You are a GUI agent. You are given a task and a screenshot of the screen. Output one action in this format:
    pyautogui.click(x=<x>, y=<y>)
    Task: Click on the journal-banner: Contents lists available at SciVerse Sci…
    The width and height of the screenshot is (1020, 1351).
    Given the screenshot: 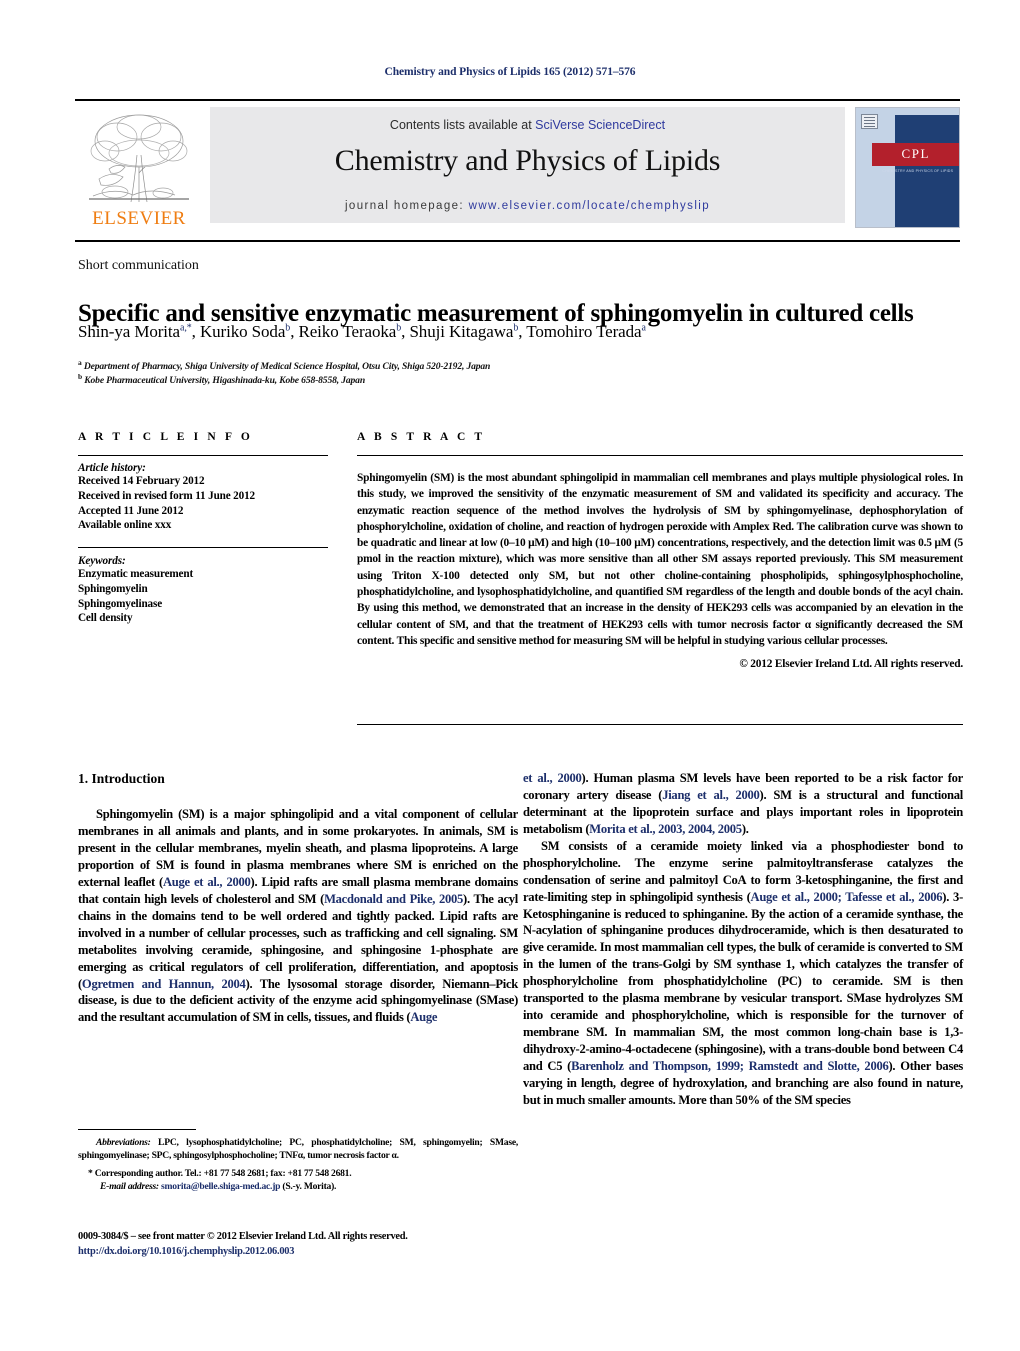 What is the action you would take?
    pyautogui.click(x=527, y=165)
    